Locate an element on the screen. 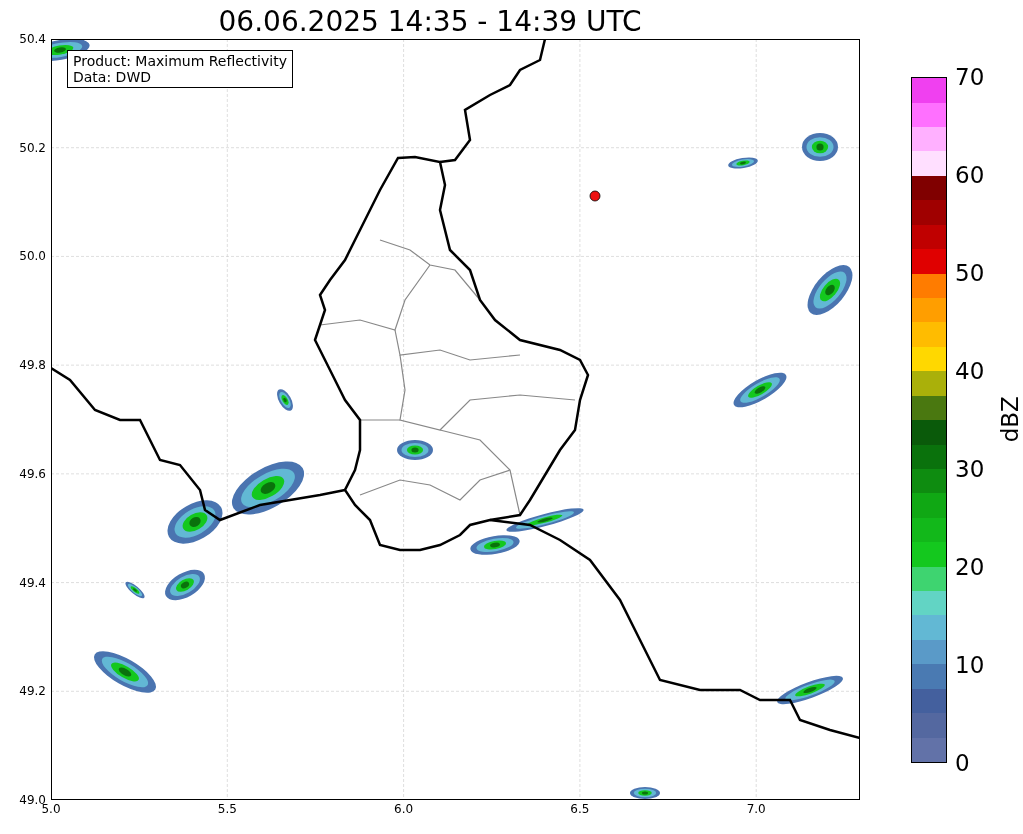  color-scale-label: 0 is located at coordinates (962, 763).